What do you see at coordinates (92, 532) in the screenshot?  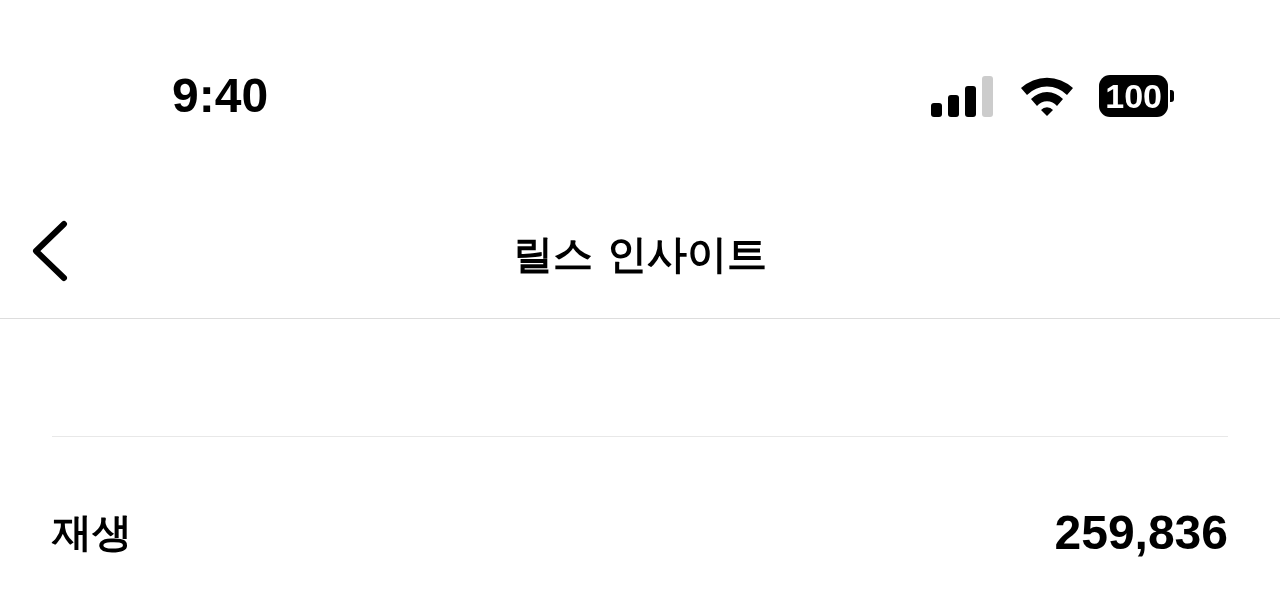 I see `stat-label: 재생` at bounding box center [92, 532].